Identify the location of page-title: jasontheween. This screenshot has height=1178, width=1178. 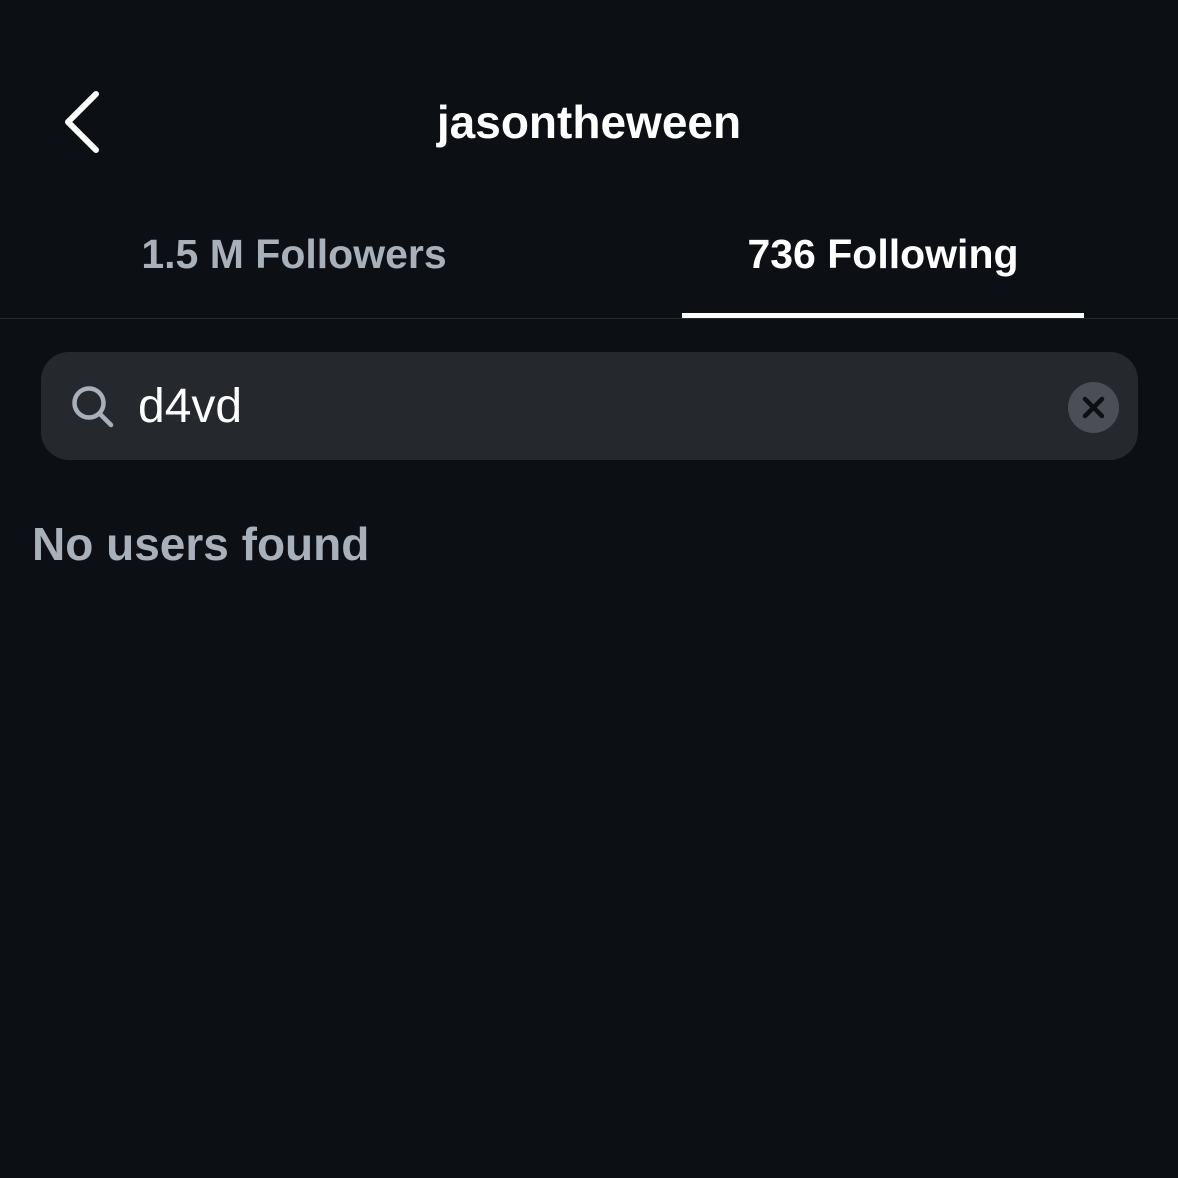
(589, 122).